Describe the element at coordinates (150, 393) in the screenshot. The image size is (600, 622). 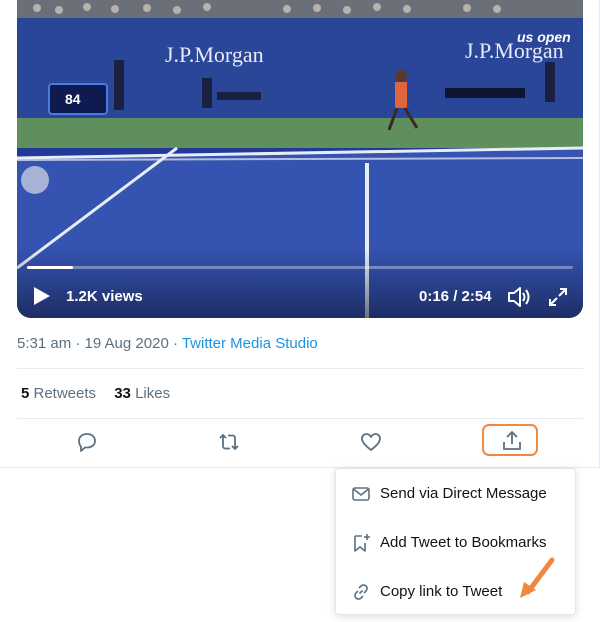
I see `likes-label: Likes` at that location.